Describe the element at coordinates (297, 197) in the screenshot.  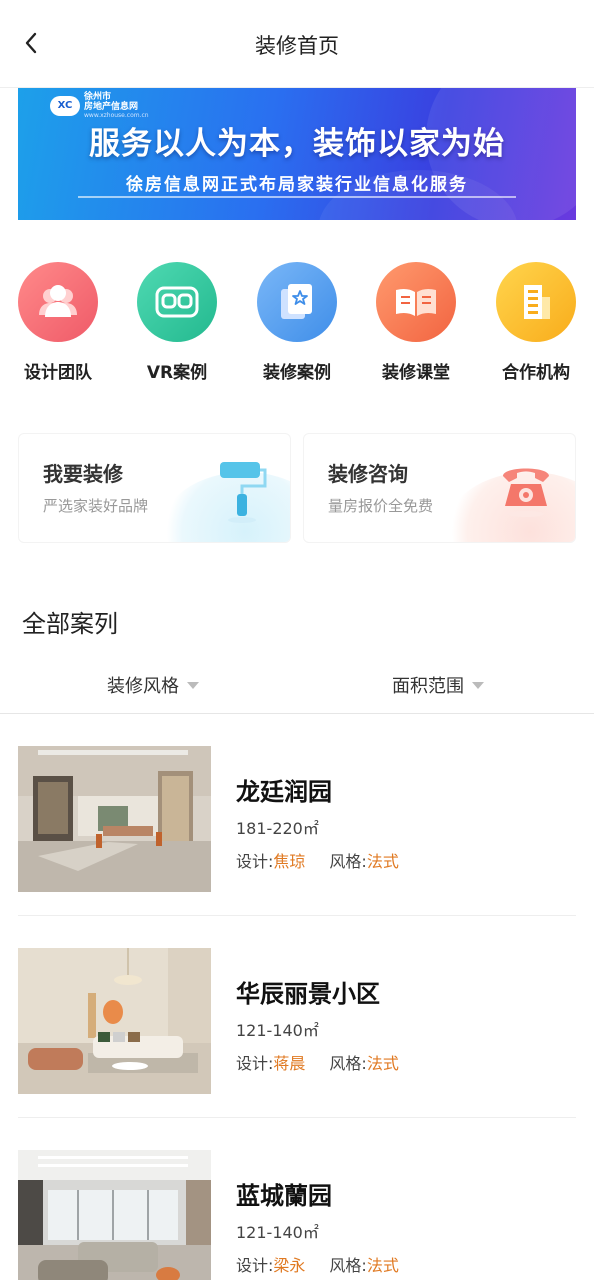
I see `banner-divider` at that location.